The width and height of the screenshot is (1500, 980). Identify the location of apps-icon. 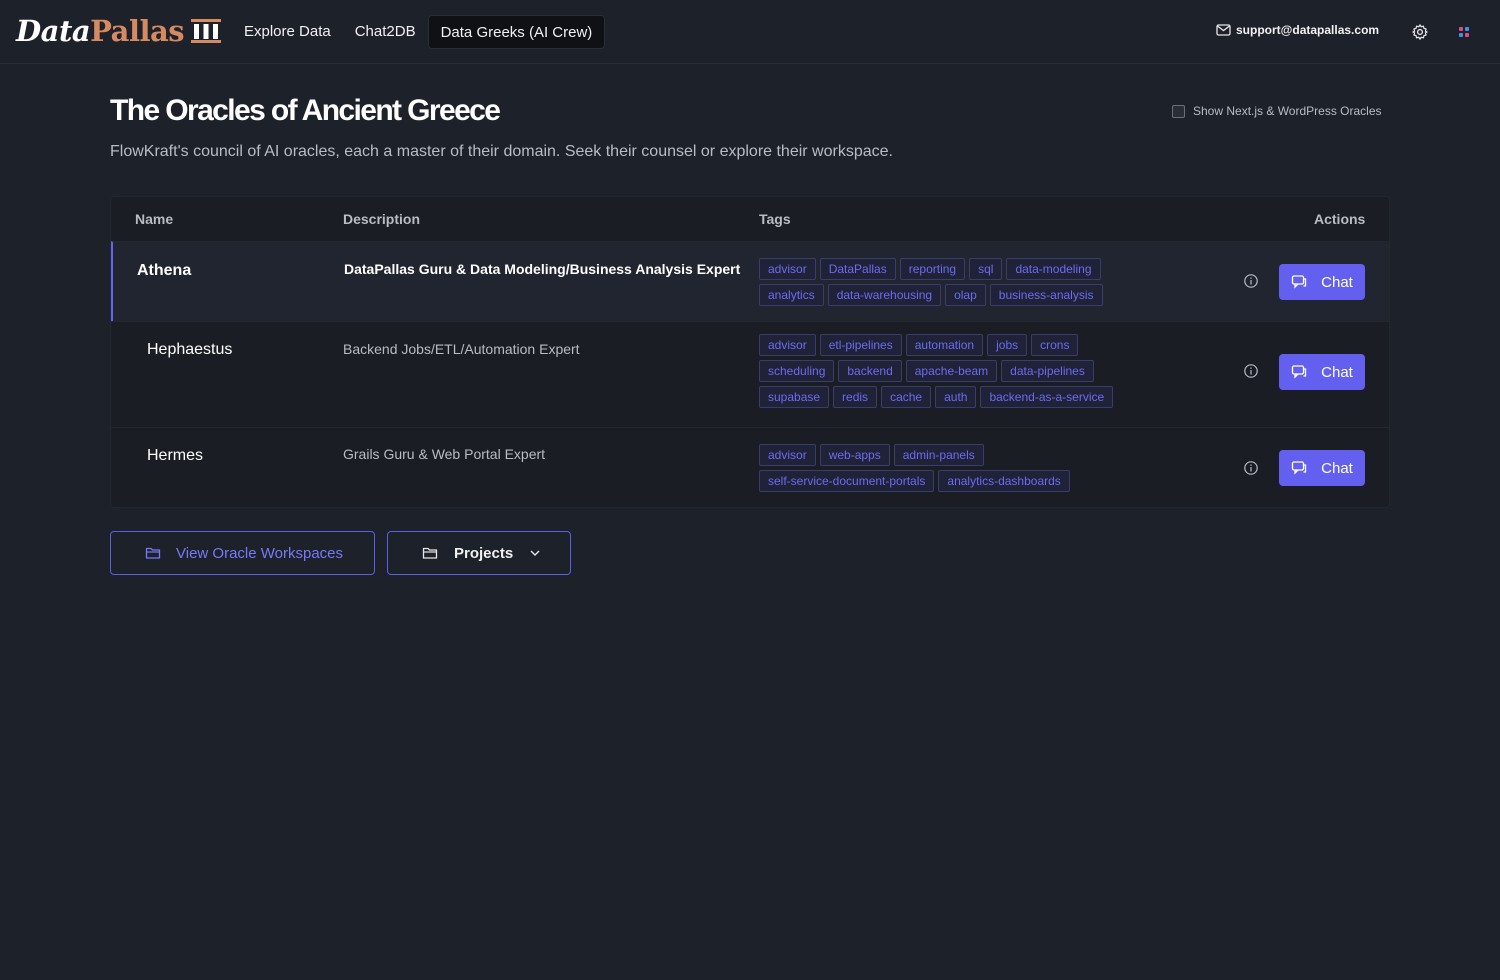
(1464, 32).